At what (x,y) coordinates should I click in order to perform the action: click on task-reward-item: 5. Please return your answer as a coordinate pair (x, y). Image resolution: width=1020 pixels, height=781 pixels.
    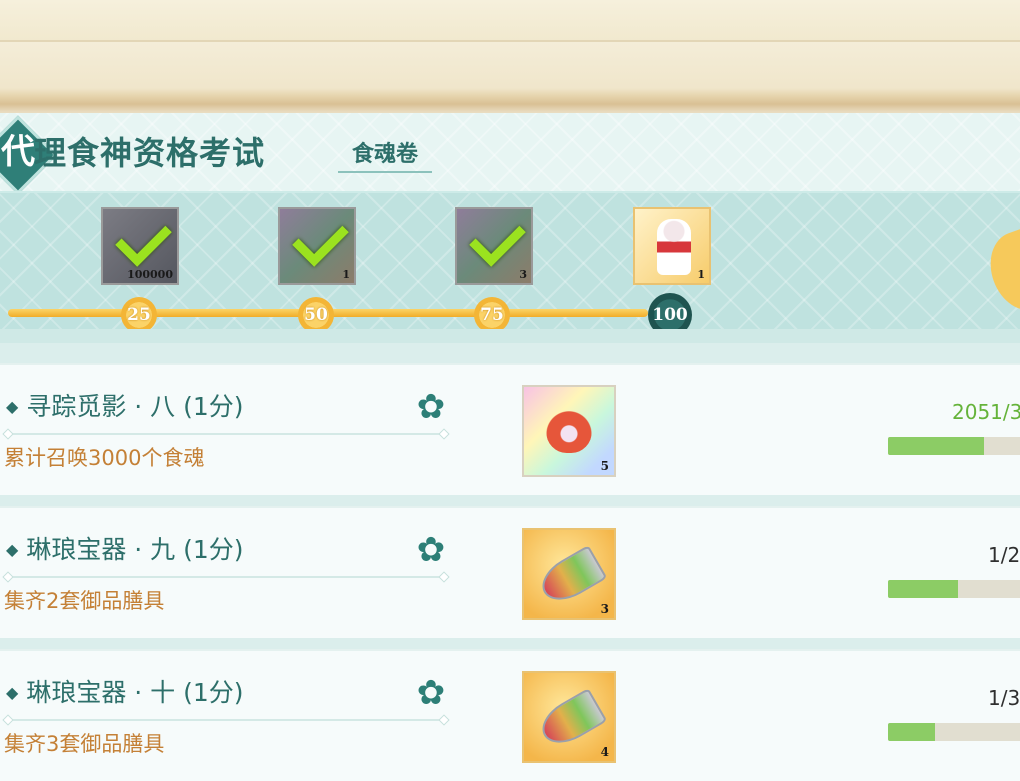
    Looking at the image, I should click on (569, 431).